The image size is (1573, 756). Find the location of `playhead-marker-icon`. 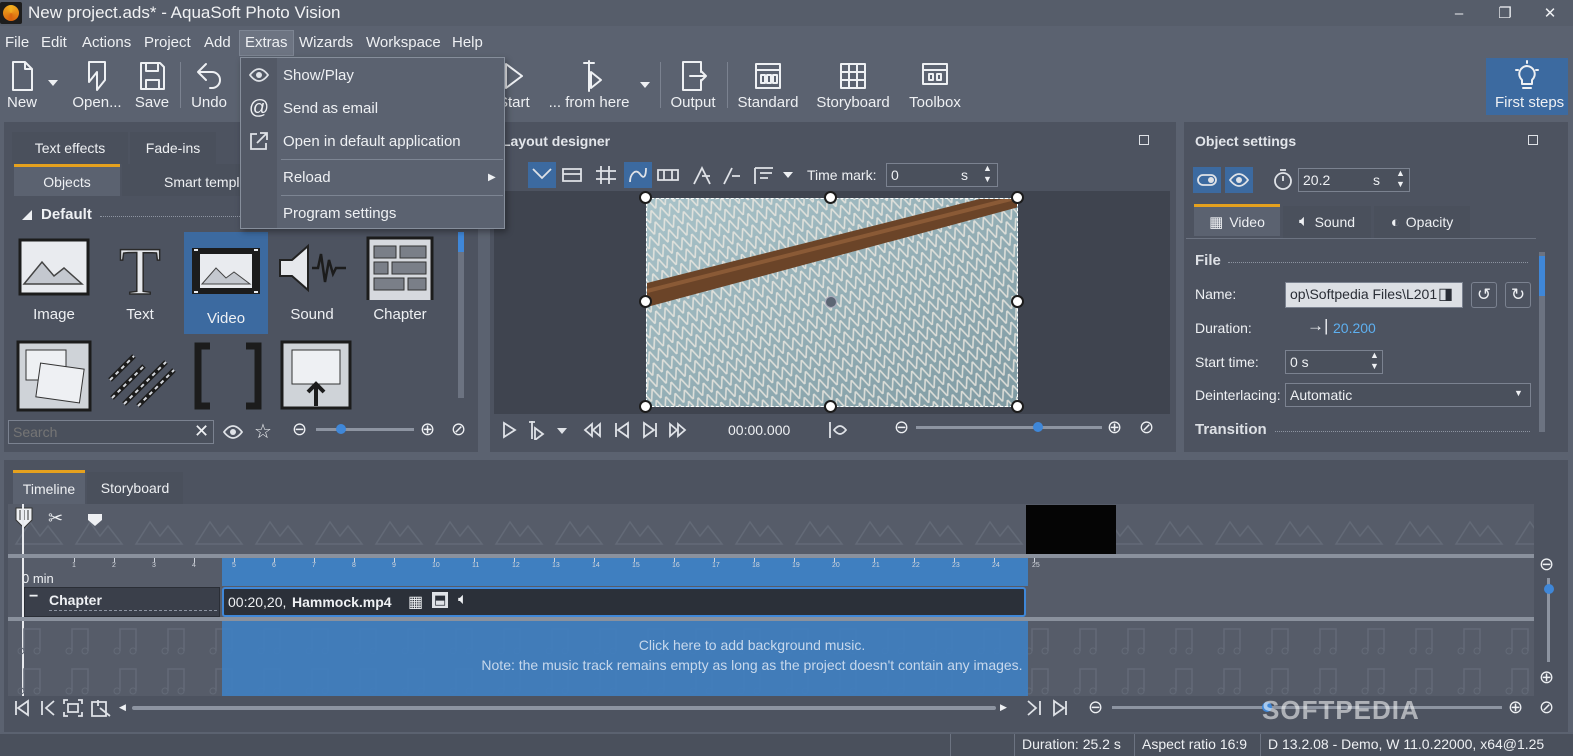

playhead-marker-icon is located at coordinates (24, 518).